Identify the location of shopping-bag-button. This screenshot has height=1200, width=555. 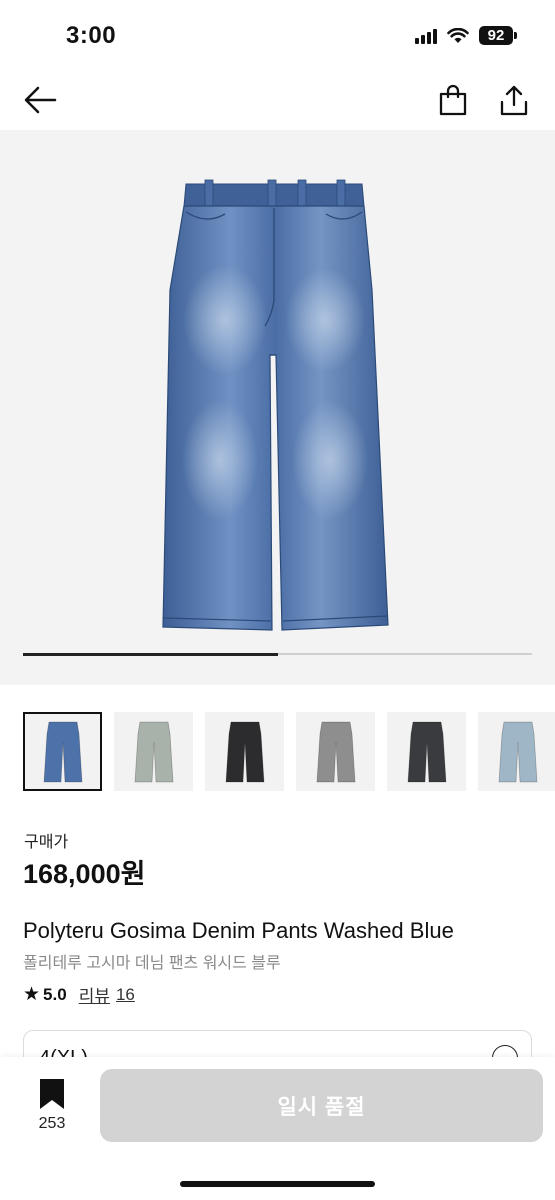
(453, 100).